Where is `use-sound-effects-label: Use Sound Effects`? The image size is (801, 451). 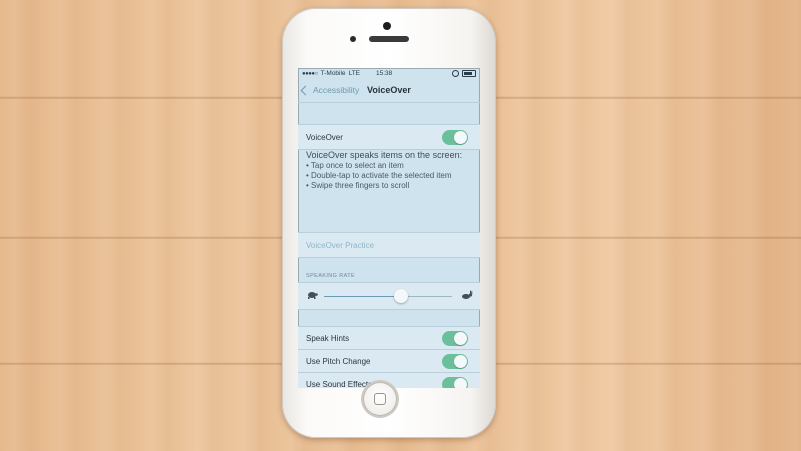
use-sound-effects-label: Use Sound Effects is located at coordinates (339, 384).